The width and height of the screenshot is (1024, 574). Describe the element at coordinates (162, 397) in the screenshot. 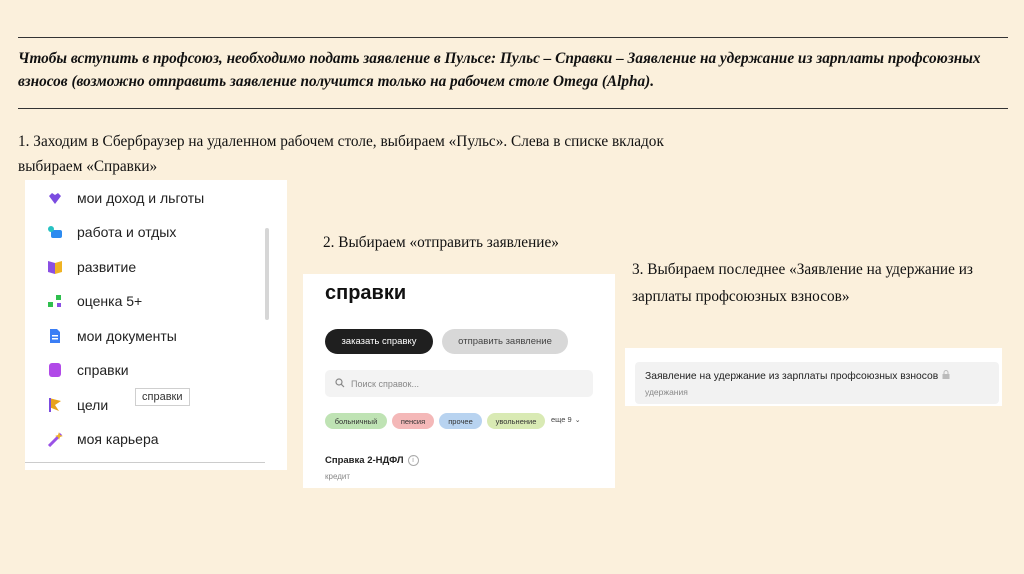

I see `tooltip: справки` at that location.